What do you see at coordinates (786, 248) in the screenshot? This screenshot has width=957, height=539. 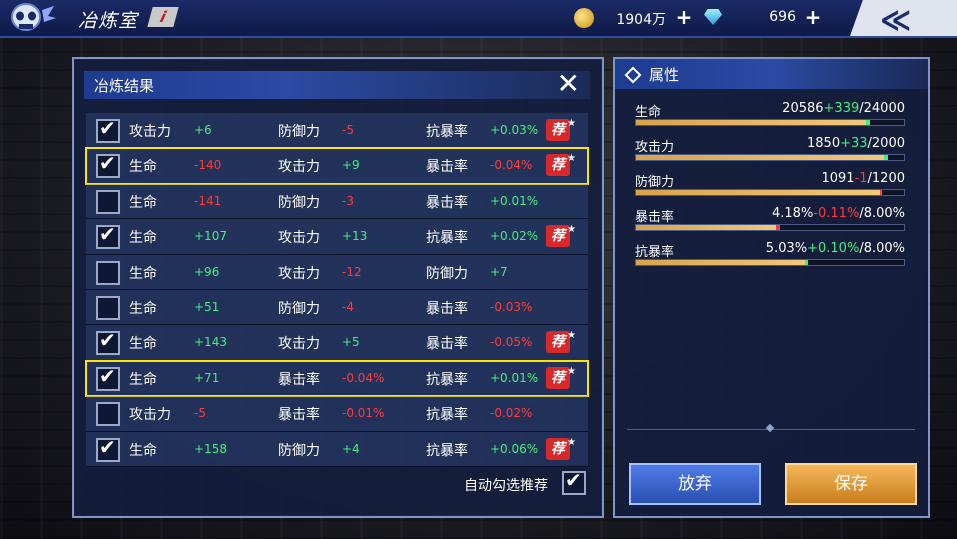 I see `attribute-base: 5.03%` at bounding box center [786, 248].